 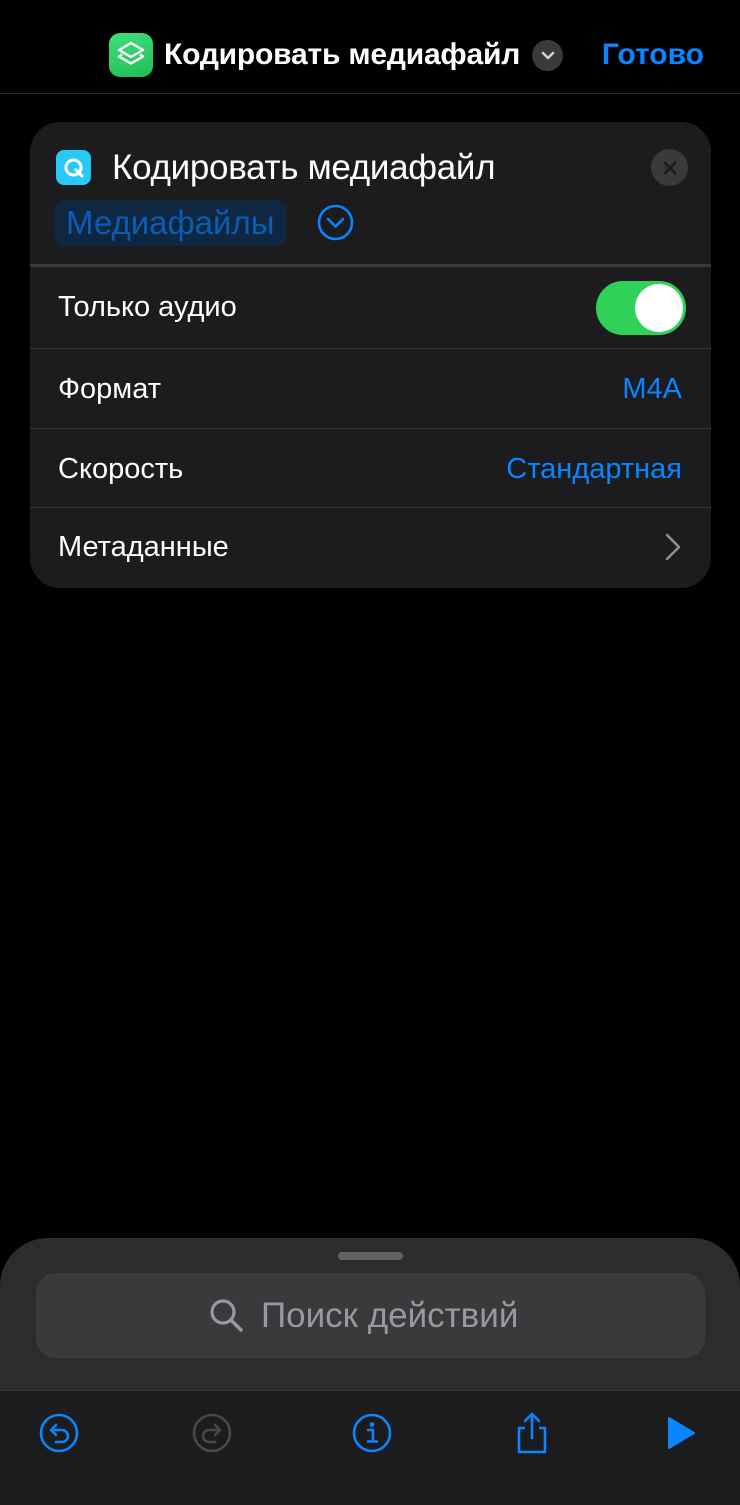 What do you see at coordinates (226, 1315) in the screenshot?
I see `search-icon` at bounding box center [226, 1315].